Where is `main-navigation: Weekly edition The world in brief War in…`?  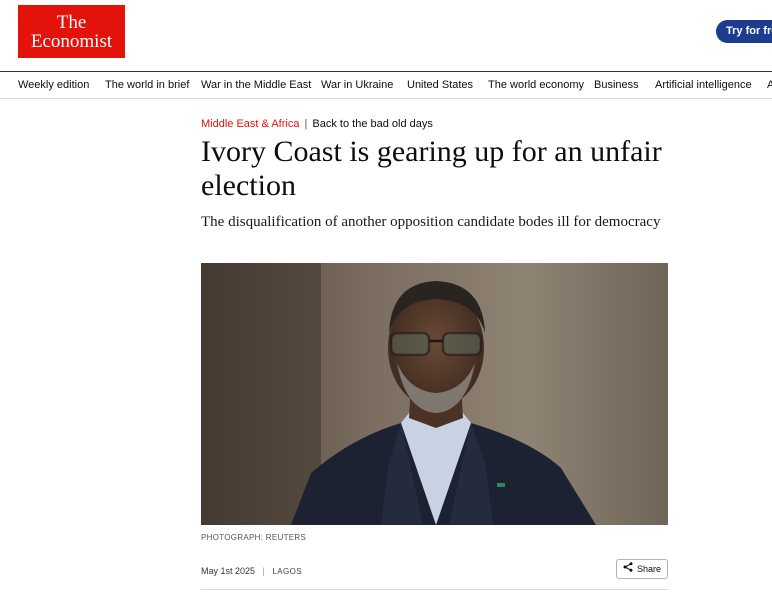 main-navigation: Weekly edition The world in brief War in… is located at coordinates (386, 85).